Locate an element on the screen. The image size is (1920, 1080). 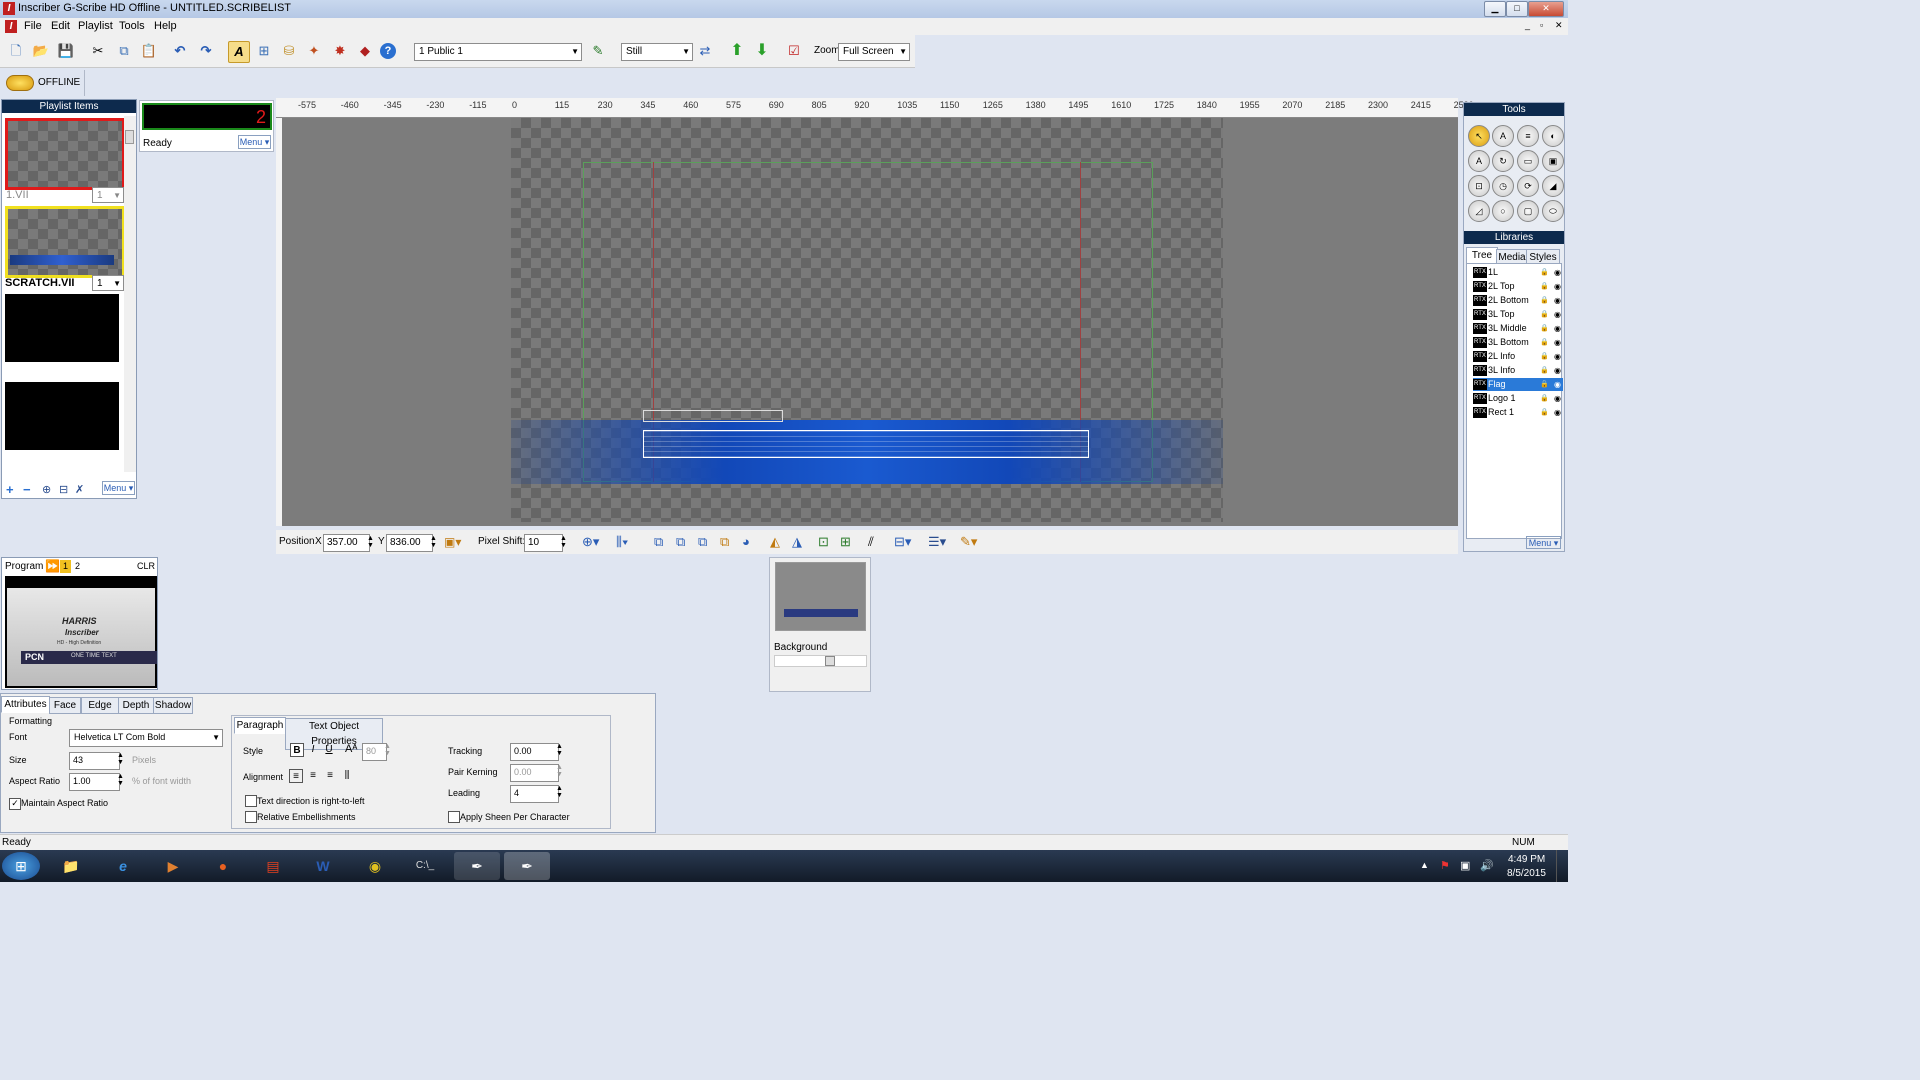
image-tool-icon: ▣ is located at coordinates (1553, 161).